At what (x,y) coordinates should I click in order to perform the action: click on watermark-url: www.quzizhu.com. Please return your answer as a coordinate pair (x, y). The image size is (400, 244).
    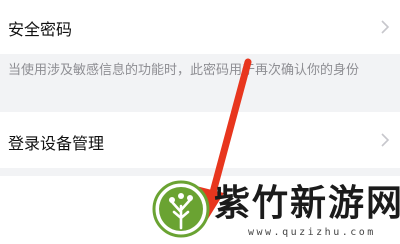
    Looking at the image, I should click on (312, 232).